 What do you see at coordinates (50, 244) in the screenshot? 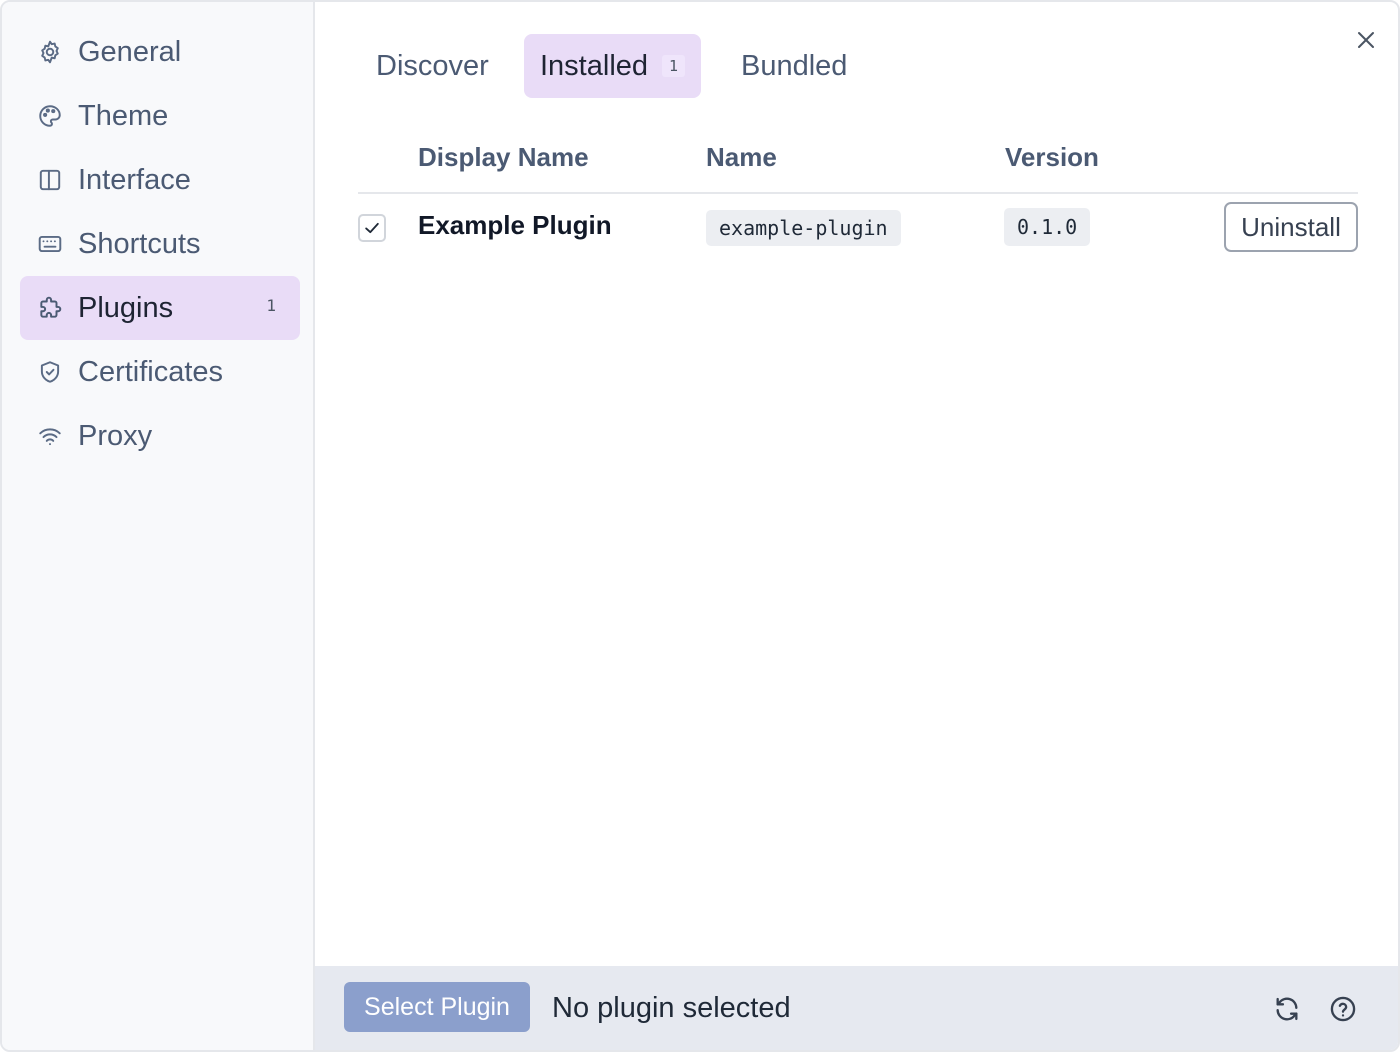
I see `keyboard-icon` at bounding box center [50, 244].